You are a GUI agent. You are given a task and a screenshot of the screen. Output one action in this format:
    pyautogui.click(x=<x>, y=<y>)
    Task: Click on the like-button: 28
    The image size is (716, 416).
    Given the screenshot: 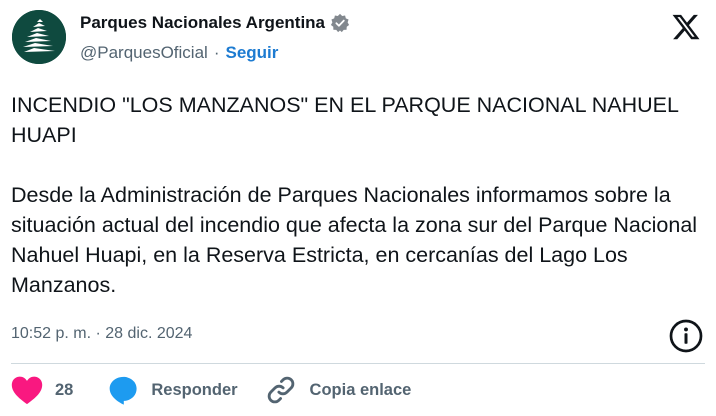 What is the action you would take?
    pyautogui.click(x=42, y=390)
    